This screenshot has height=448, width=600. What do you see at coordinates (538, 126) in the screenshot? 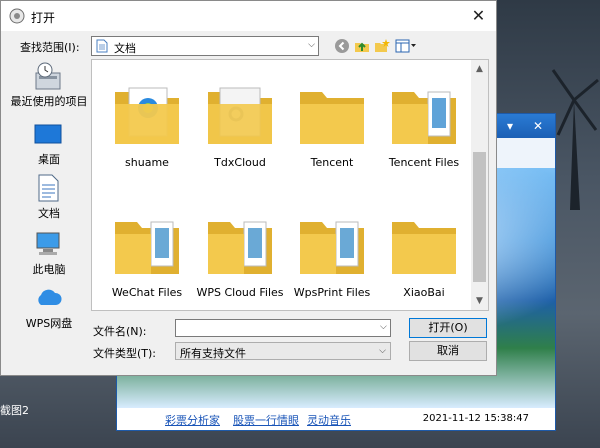
I see `close-icon: ✕` at bounding box center [538, 126].